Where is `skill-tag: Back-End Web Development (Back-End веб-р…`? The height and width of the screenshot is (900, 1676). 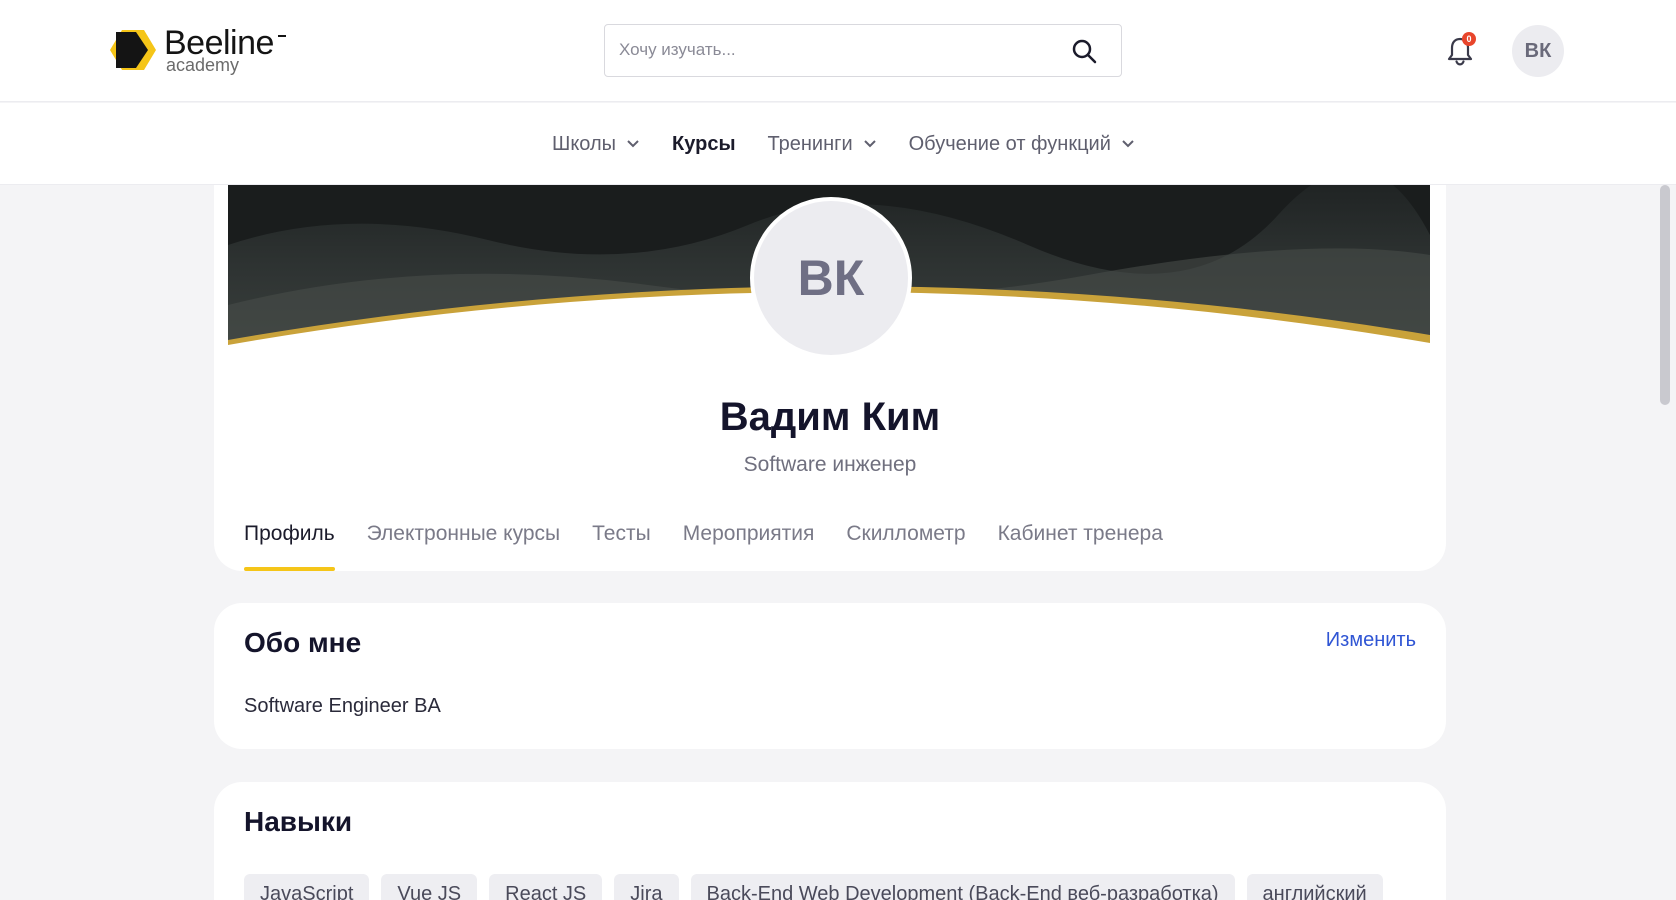 skill-tag: Back-End Web Development (Back-End веб-р… is located at coordinates (962, 887).